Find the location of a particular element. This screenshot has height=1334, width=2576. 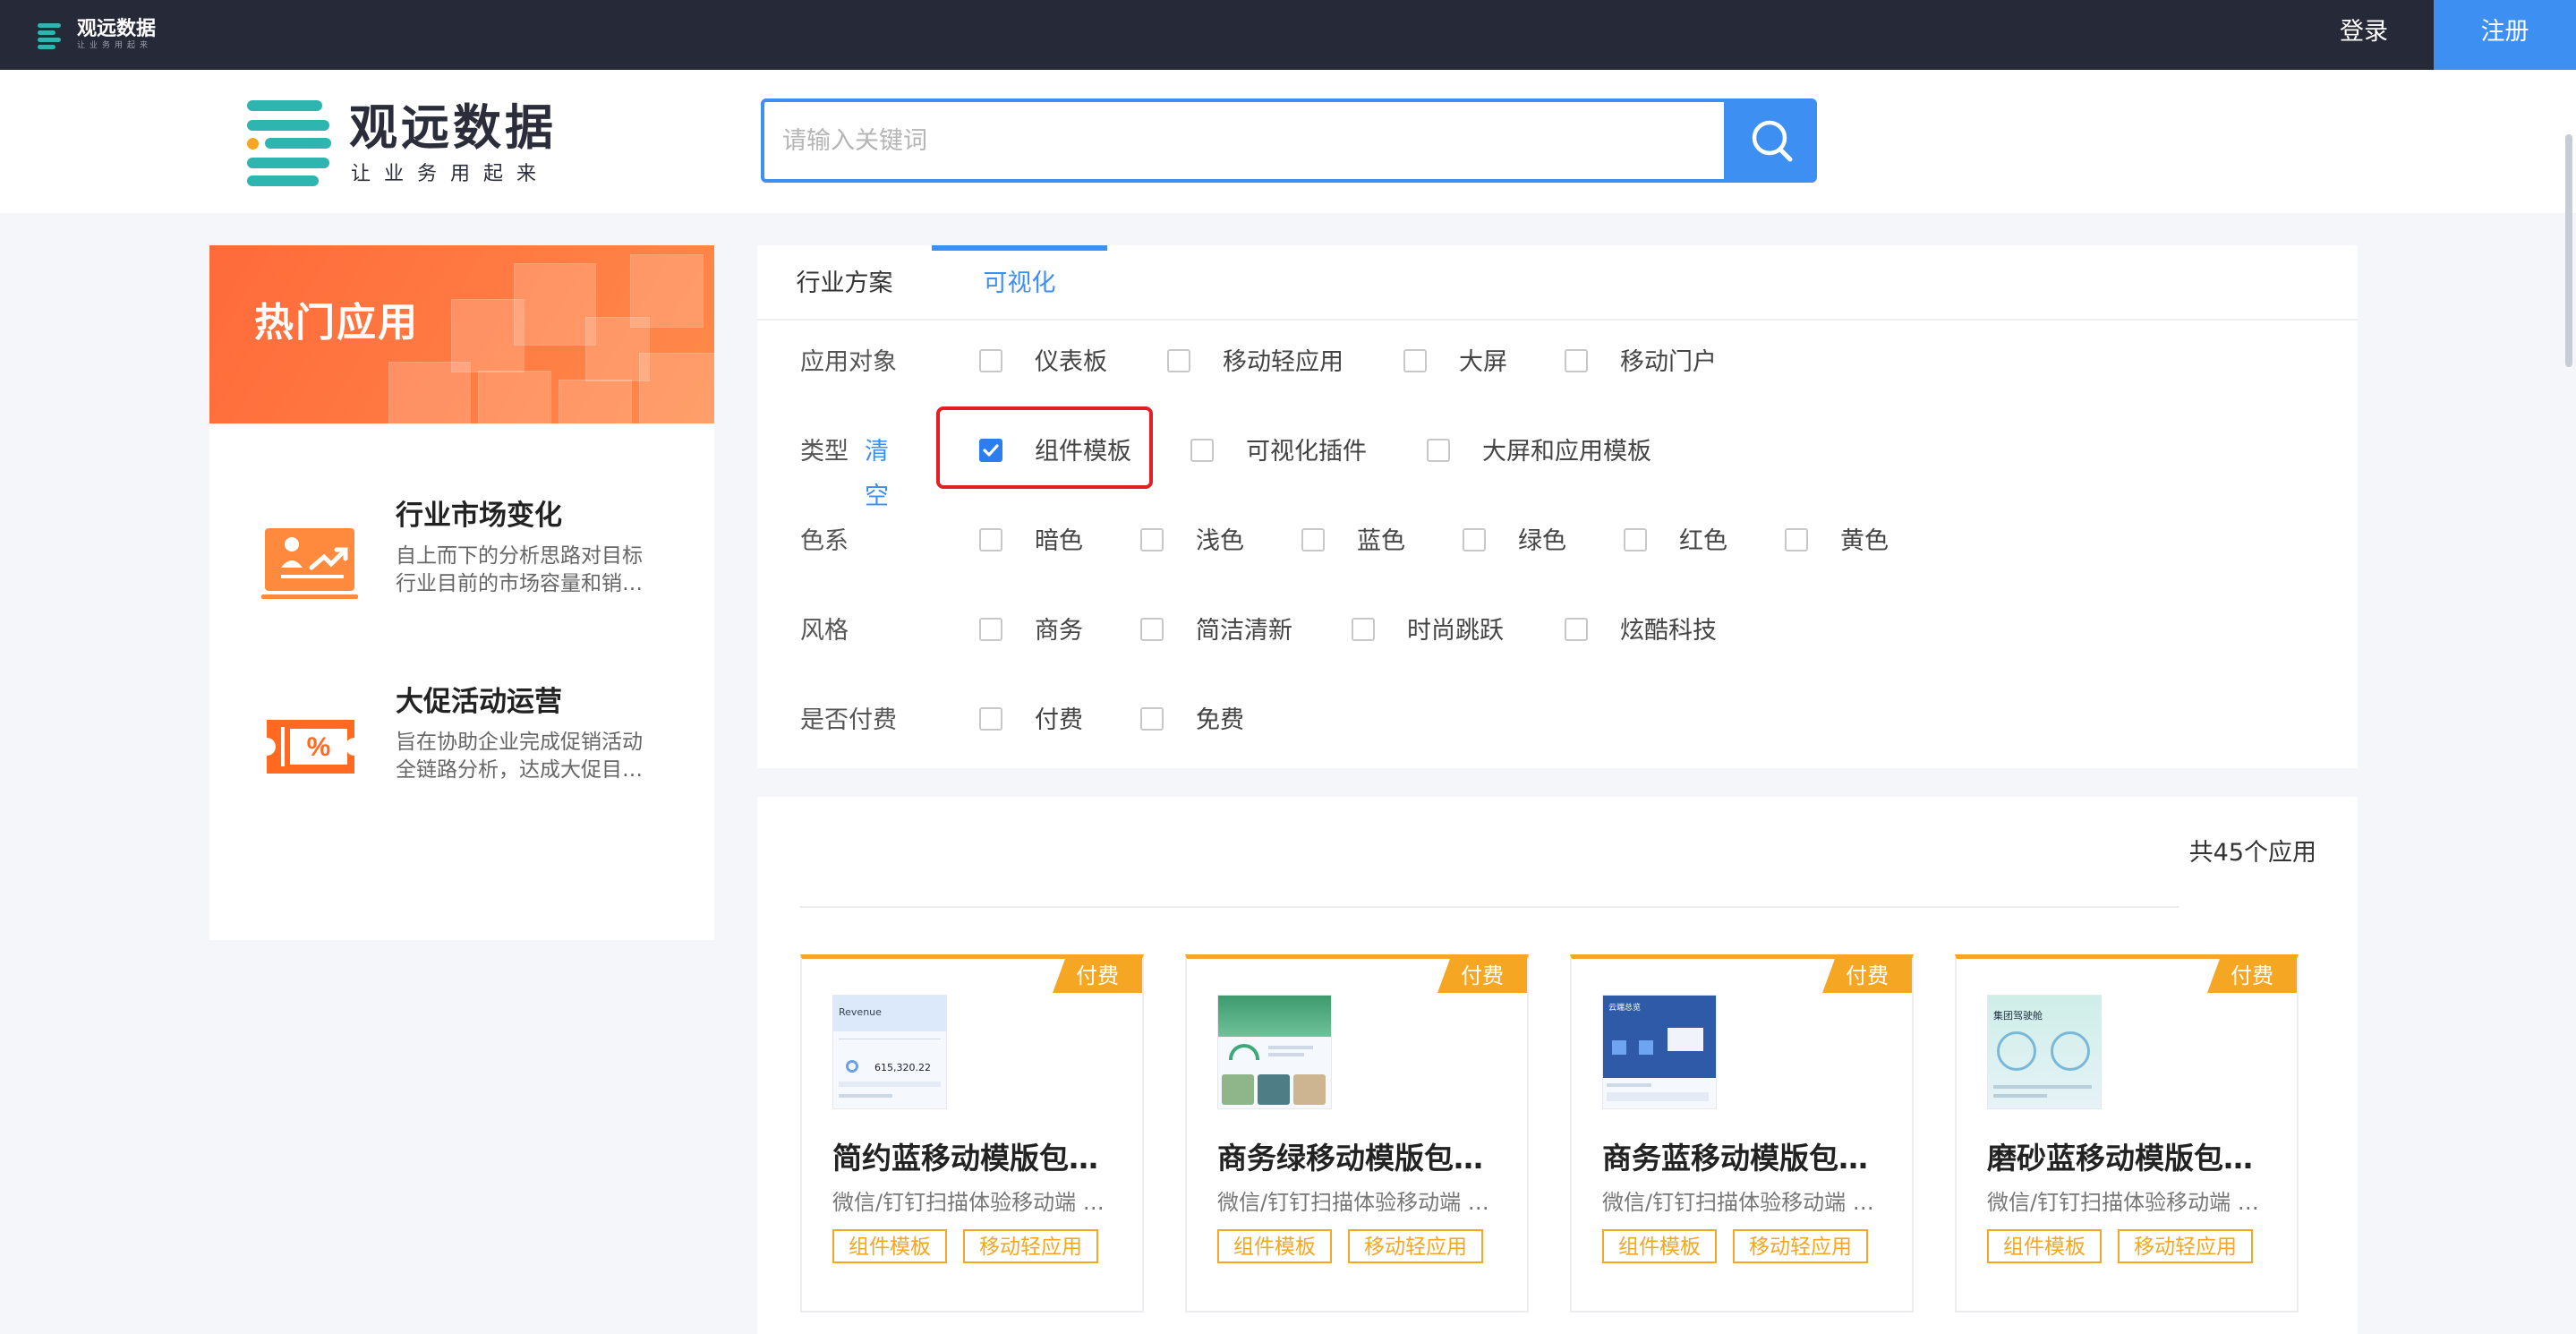

hot-item-title: 行业市场变化 is located at coordinates (479, 516).